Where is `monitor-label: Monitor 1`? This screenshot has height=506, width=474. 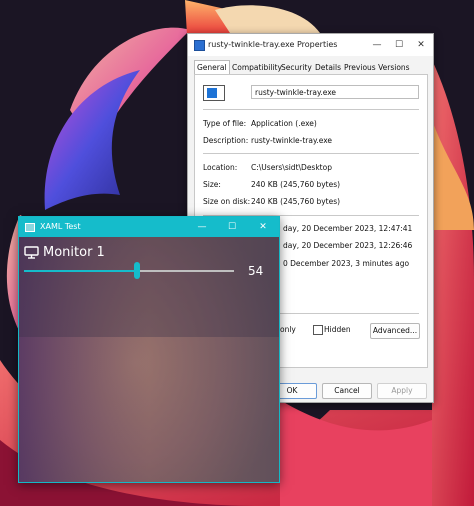 monitor-label: Monitor 1 is located at coordinates (74, 252).